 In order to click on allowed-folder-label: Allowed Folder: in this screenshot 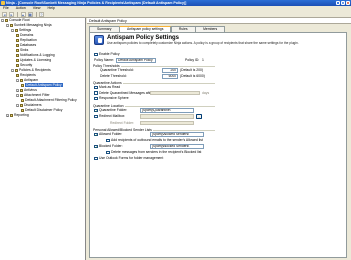, I will do `click(111, 134)`.